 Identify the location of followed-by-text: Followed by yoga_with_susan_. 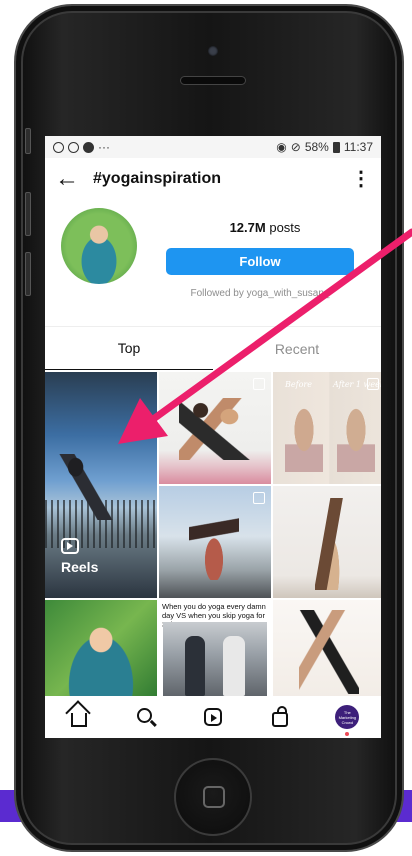
(260, 293).